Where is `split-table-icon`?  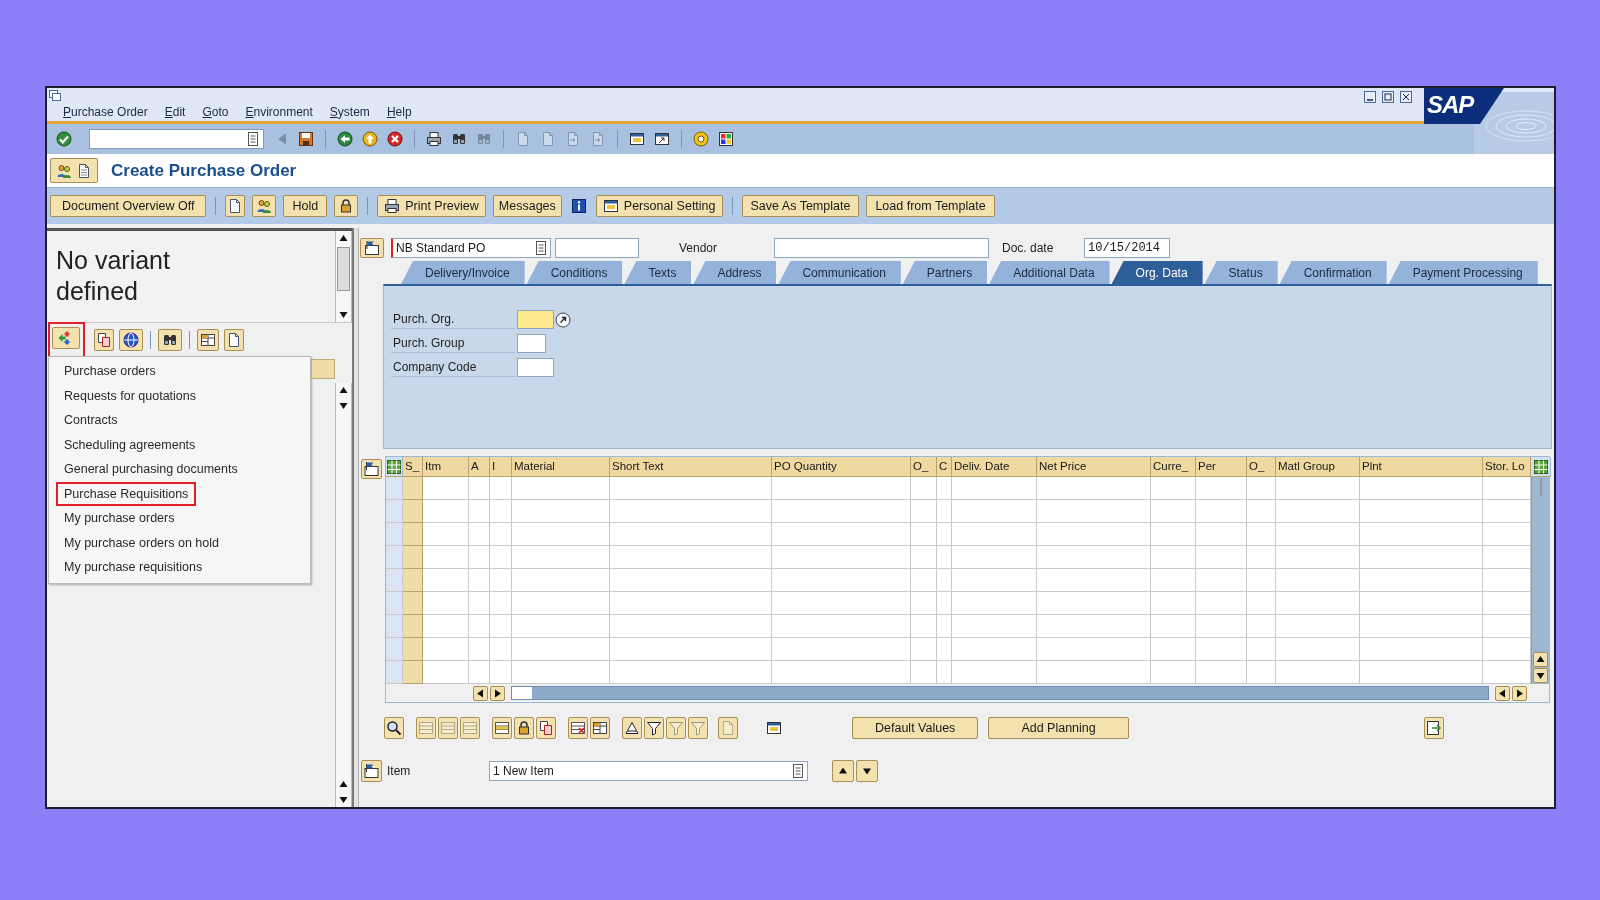 split-table-icon is located at coordinates (208, 339).